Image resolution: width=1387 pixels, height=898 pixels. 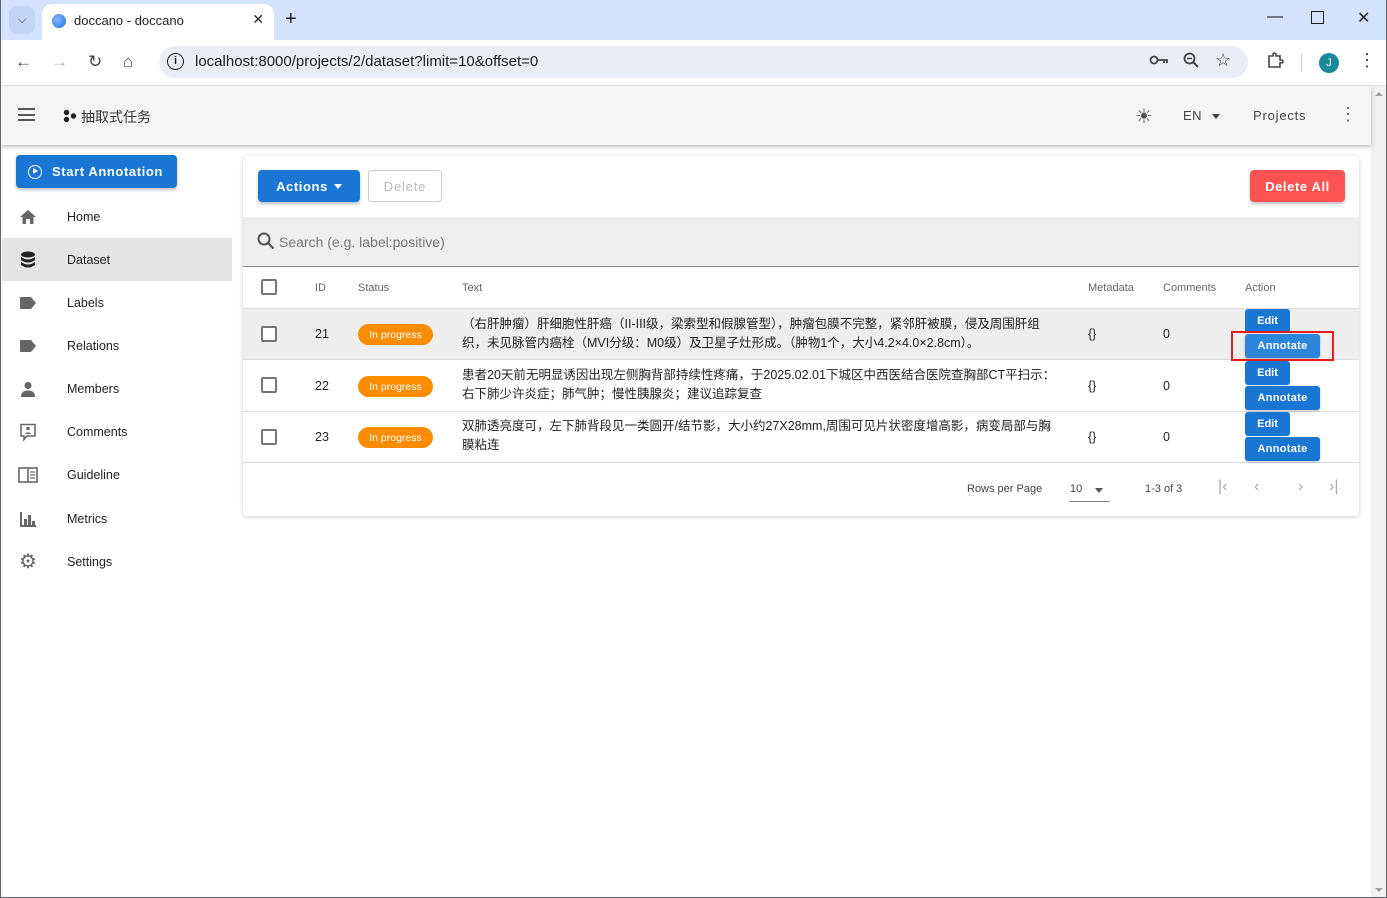 I want to click on new-tab-icon: +, so click(x=291, y=19).